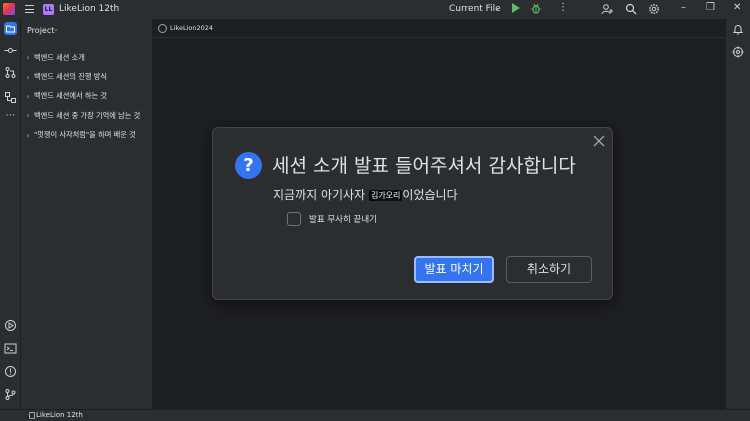  I want to click on tree-item: › 백엔드 세션의 진행 방식, so click(87, 76).